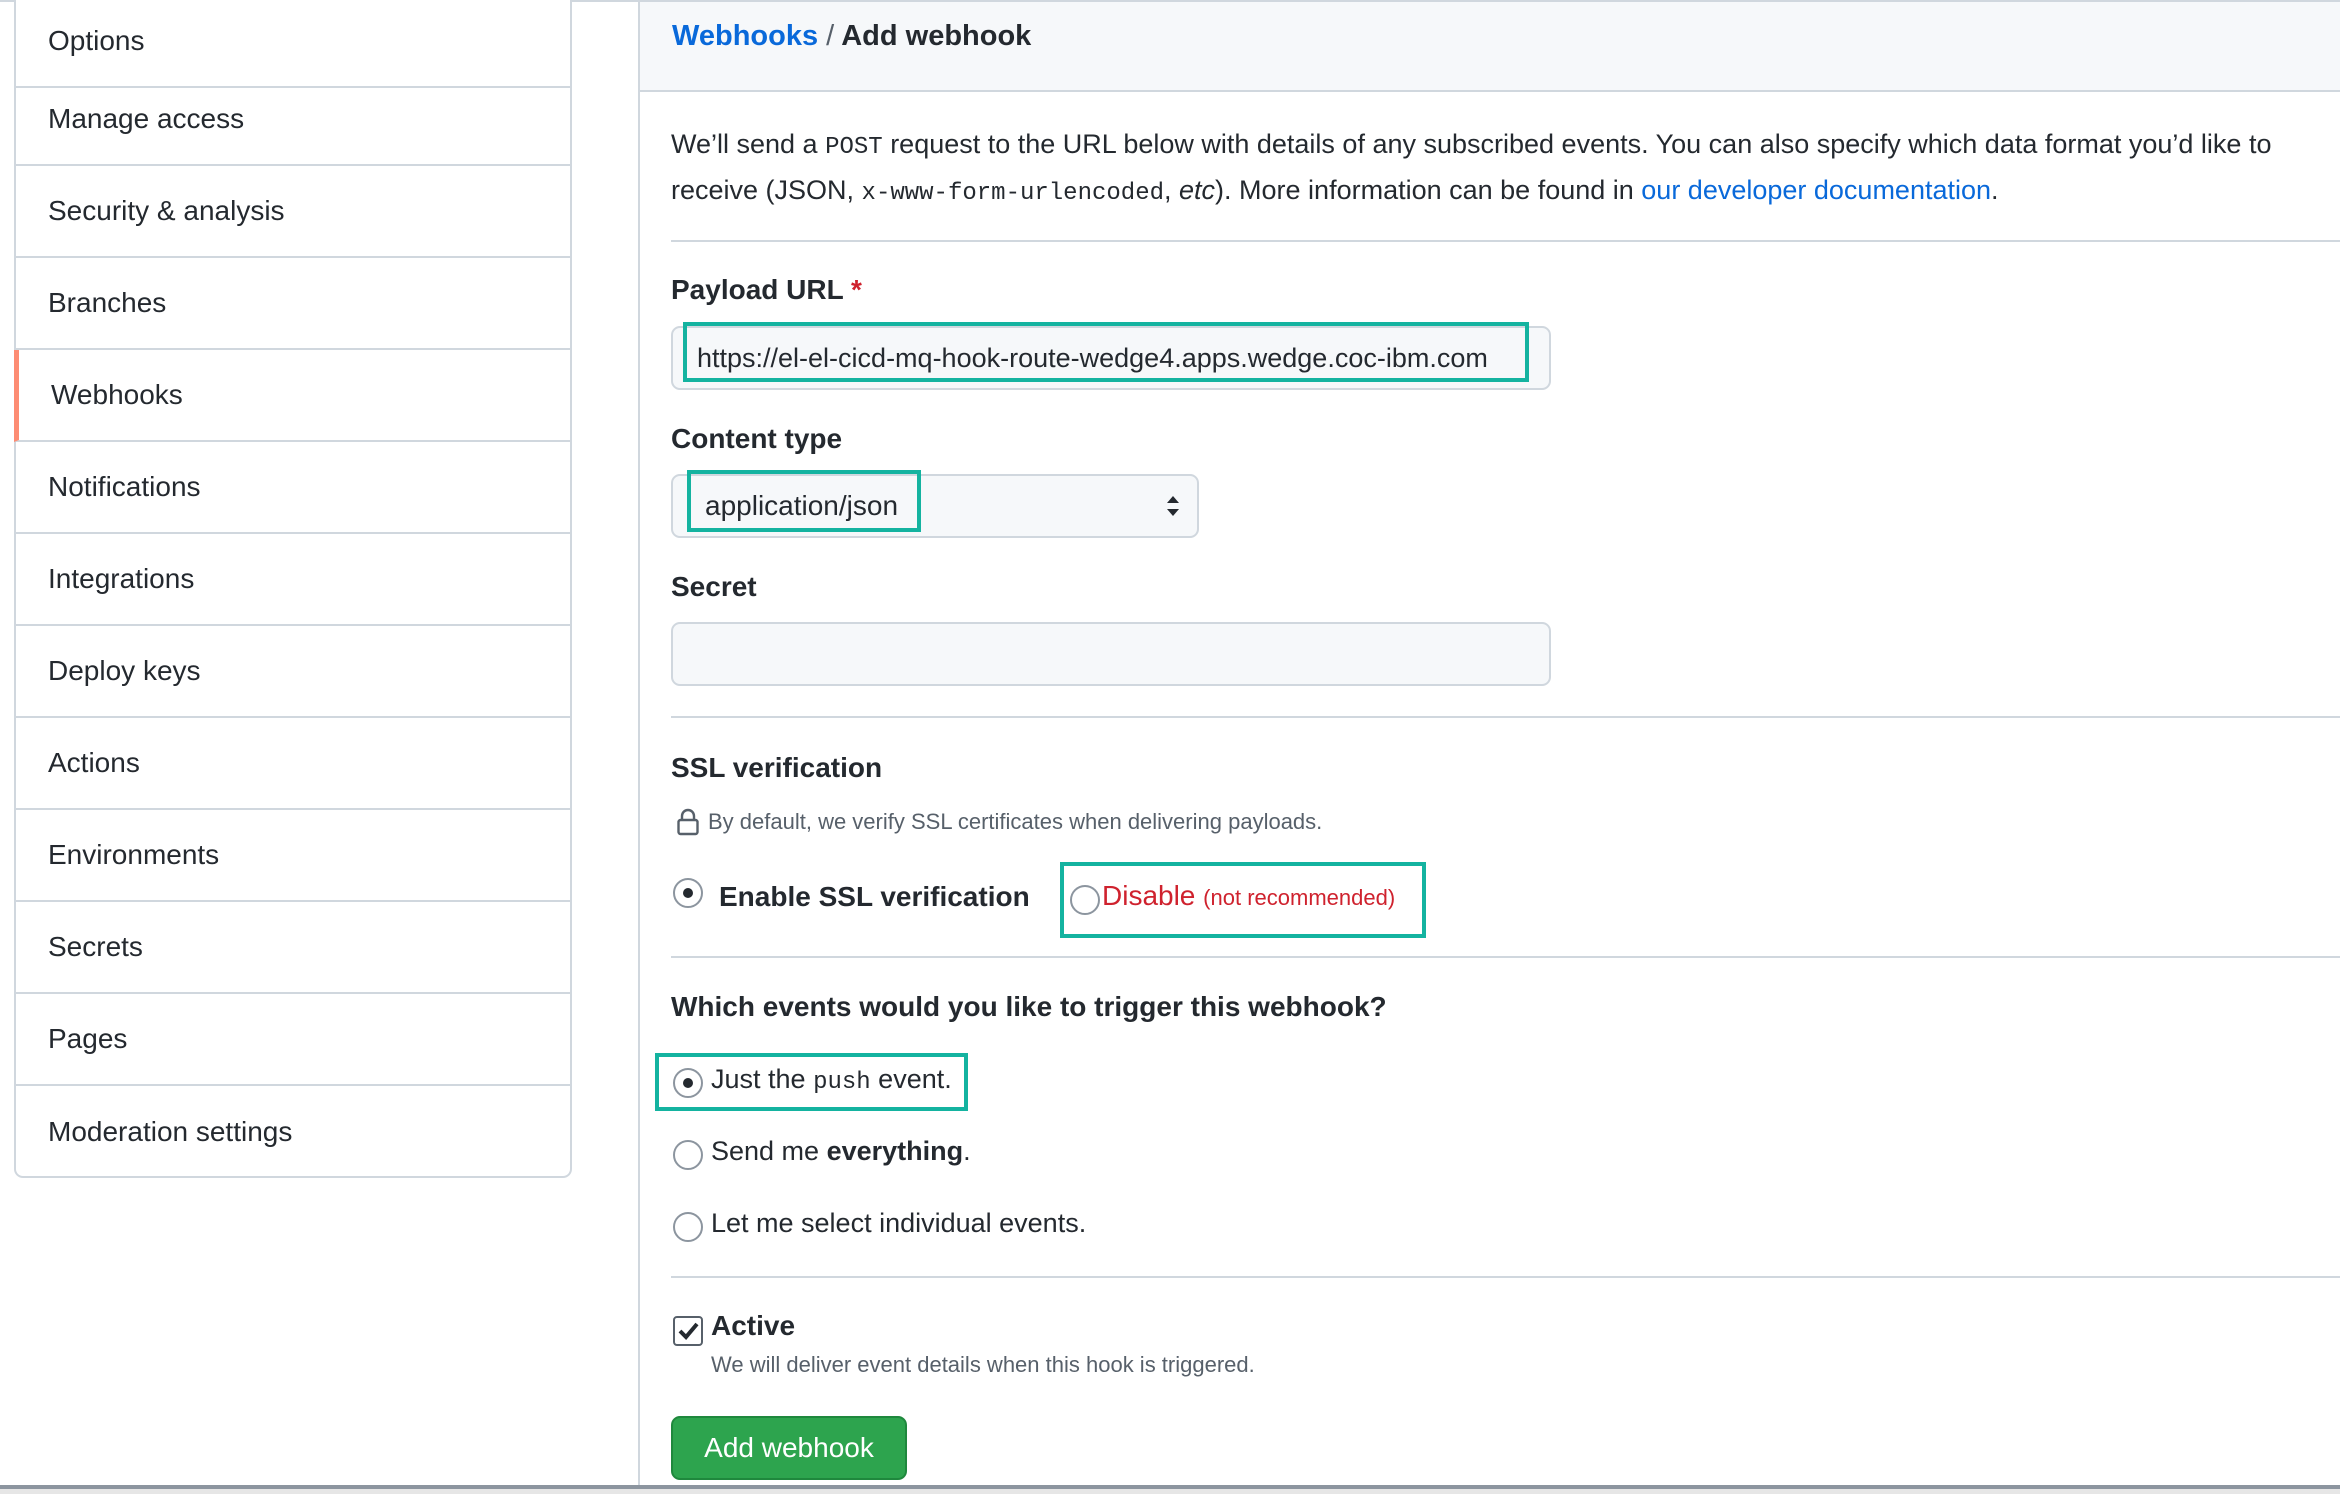  I want to click on sidebar-item-label: Environments, so click(134, 854).